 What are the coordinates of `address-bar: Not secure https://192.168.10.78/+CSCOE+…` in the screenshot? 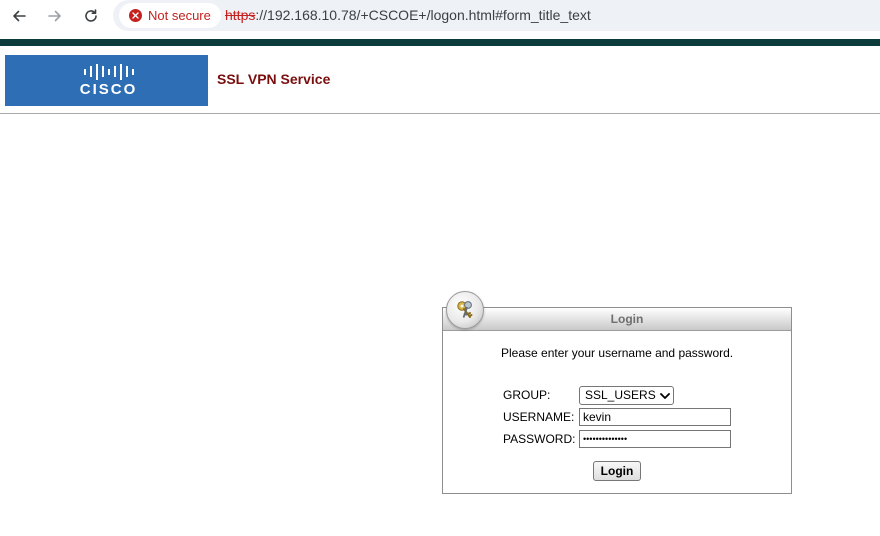 It's located at (496, 15).